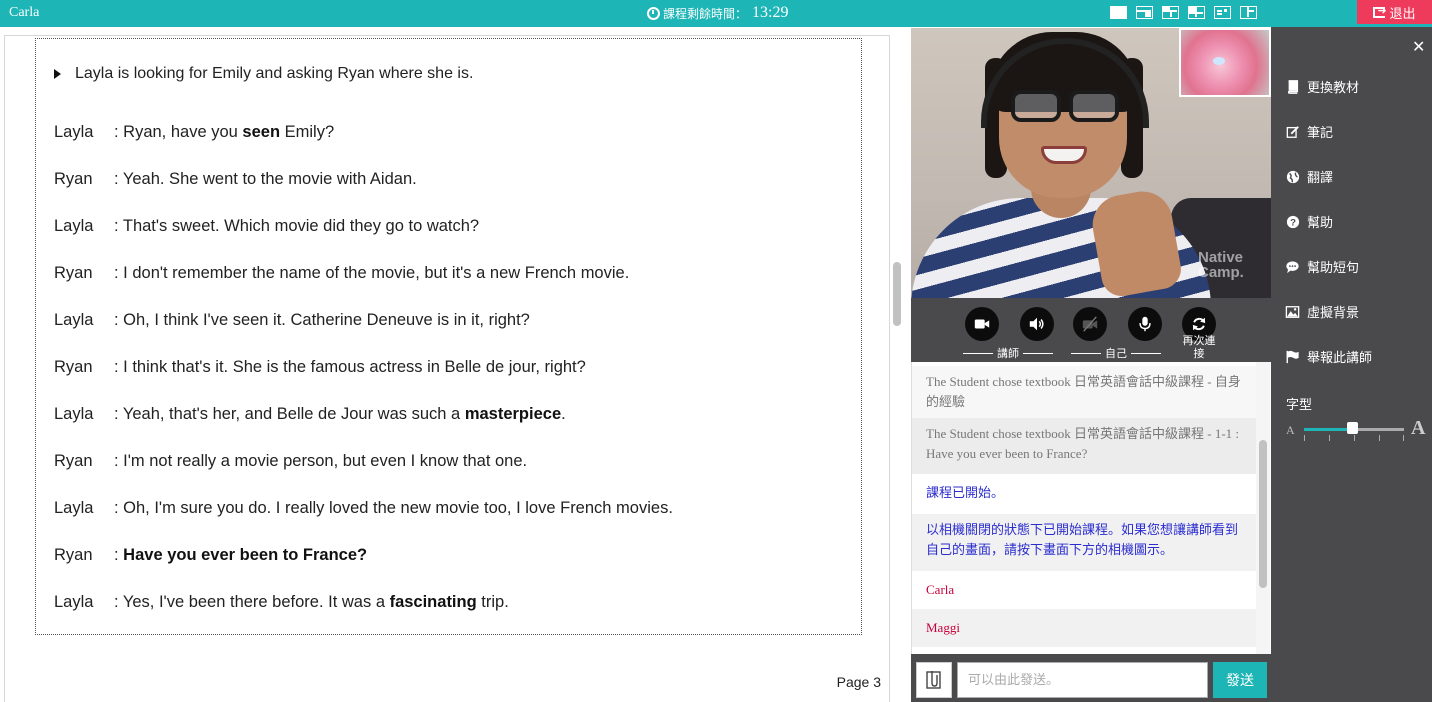 The image size is (1432, 702). I want to click on microphone-button, so click(1145, 324).